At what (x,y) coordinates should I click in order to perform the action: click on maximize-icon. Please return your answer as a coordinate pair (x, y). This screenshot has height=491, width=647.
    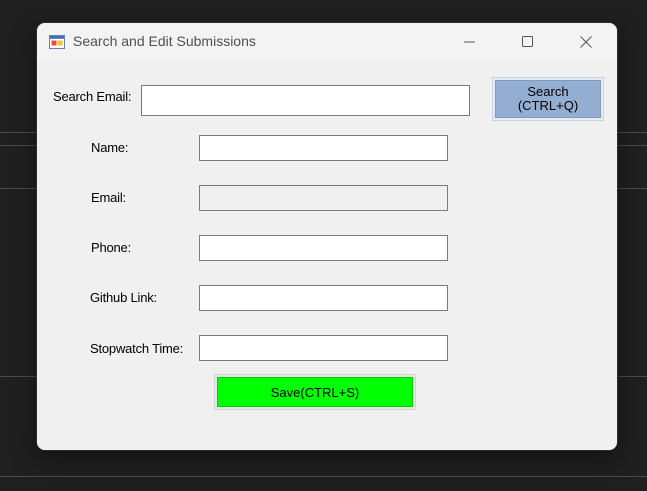
    Looking at the image, I should click on (528, 42).